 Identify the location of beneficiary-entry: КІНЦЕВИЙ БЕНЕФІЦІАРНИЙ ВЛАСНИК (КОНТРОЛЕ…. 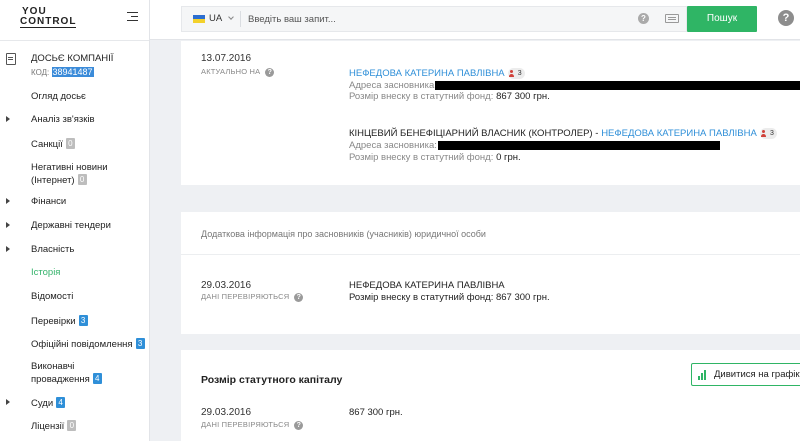
(563, 133).